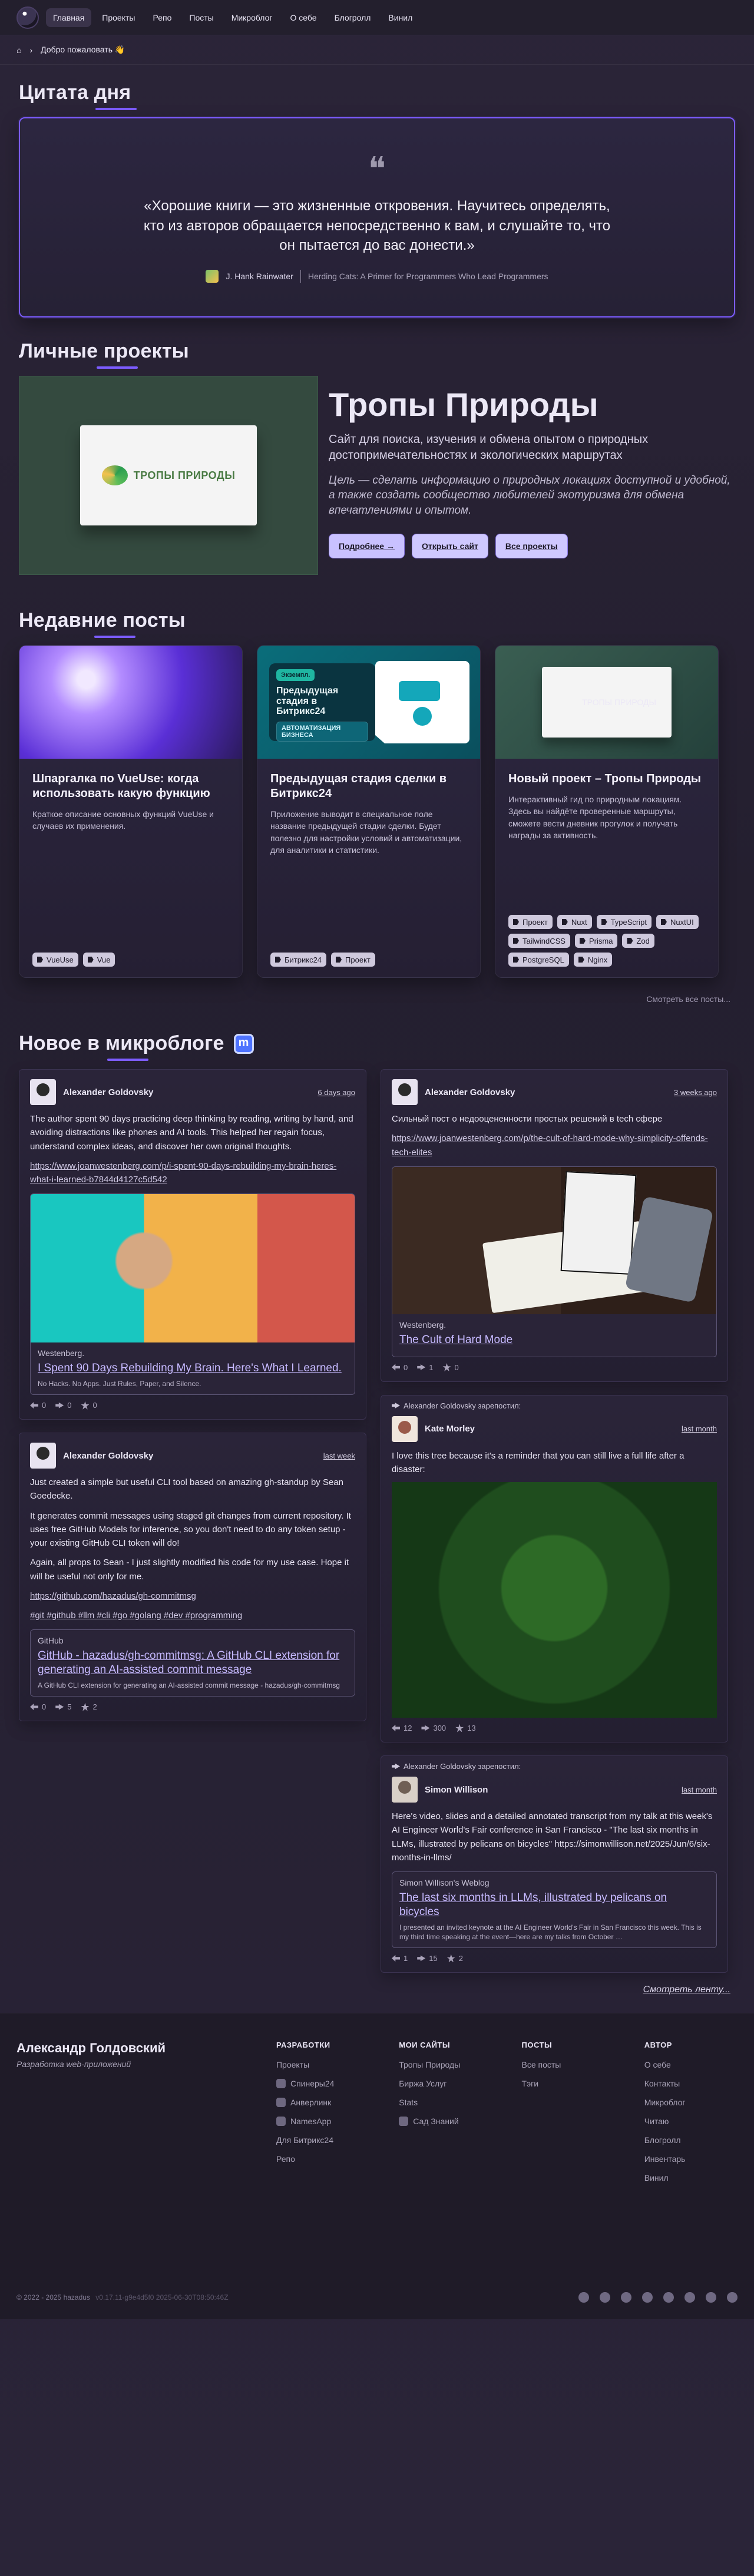 This screenshot has height=2576, width=754. What do you see at coordinates (711, 2297) in the screenshot?
I see `rss-icon` at bounding box center [711, 2297].